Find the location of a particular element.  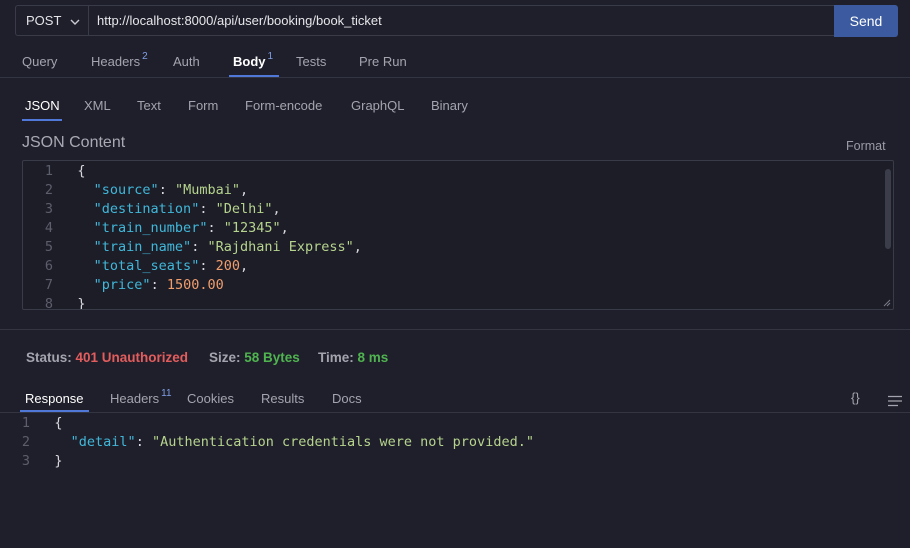

tab-label: Pre Run is located at coordinates (383, 61).